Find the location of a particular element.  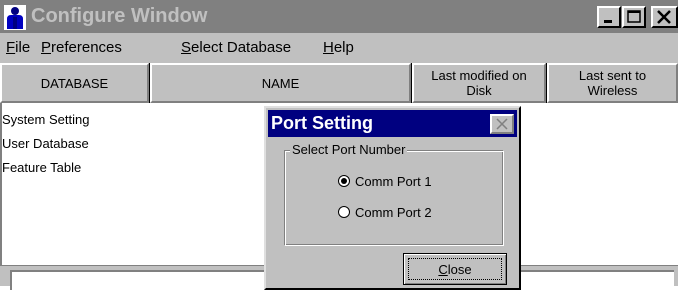

list-item: System Setting is located at coordinates (45, 120).